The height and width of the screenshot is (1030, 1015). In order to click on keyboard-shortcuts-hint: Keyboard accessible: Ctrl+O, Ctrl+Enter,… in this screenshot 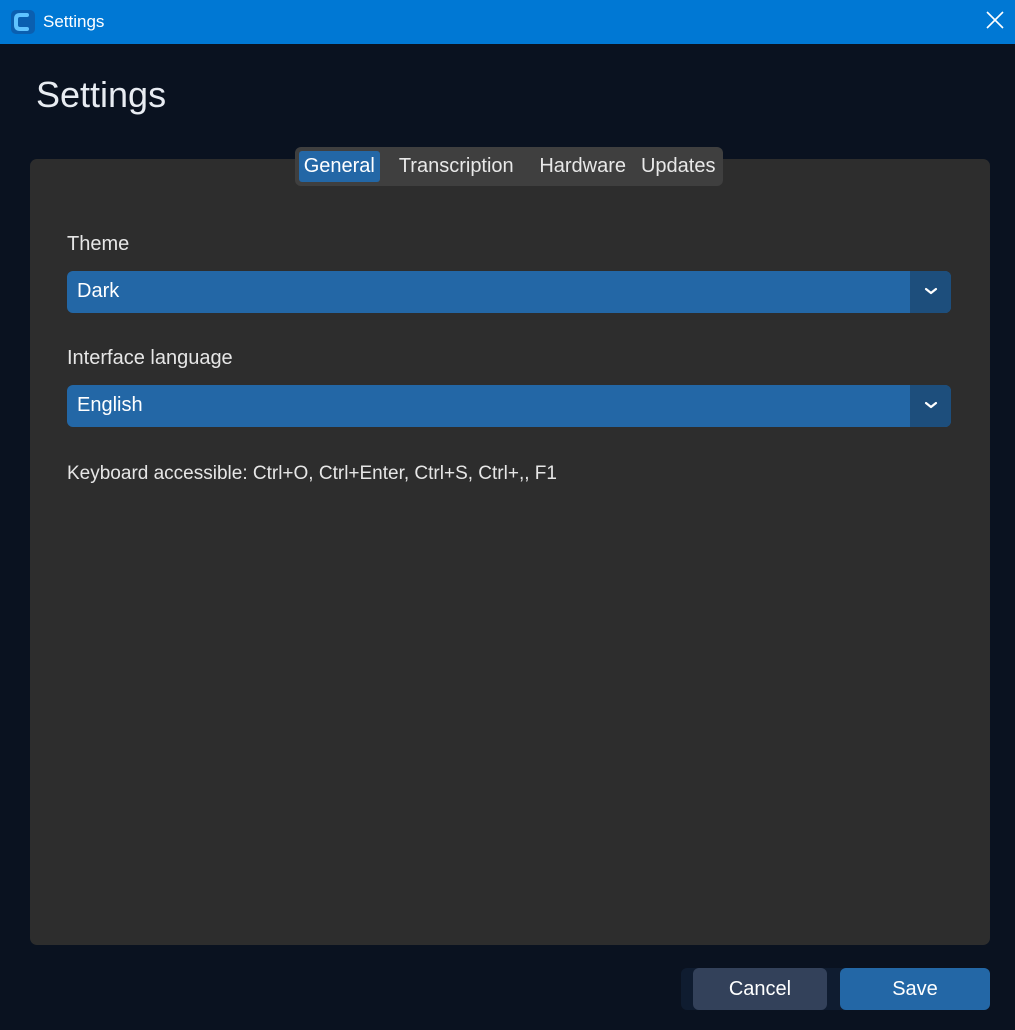, I will do `click(312, 473)`.